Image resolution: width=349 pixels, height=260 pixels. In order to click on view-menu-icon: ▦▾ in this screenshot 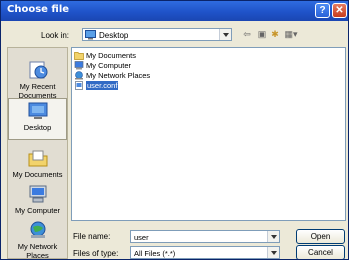, I will do `click(291, 34)`.